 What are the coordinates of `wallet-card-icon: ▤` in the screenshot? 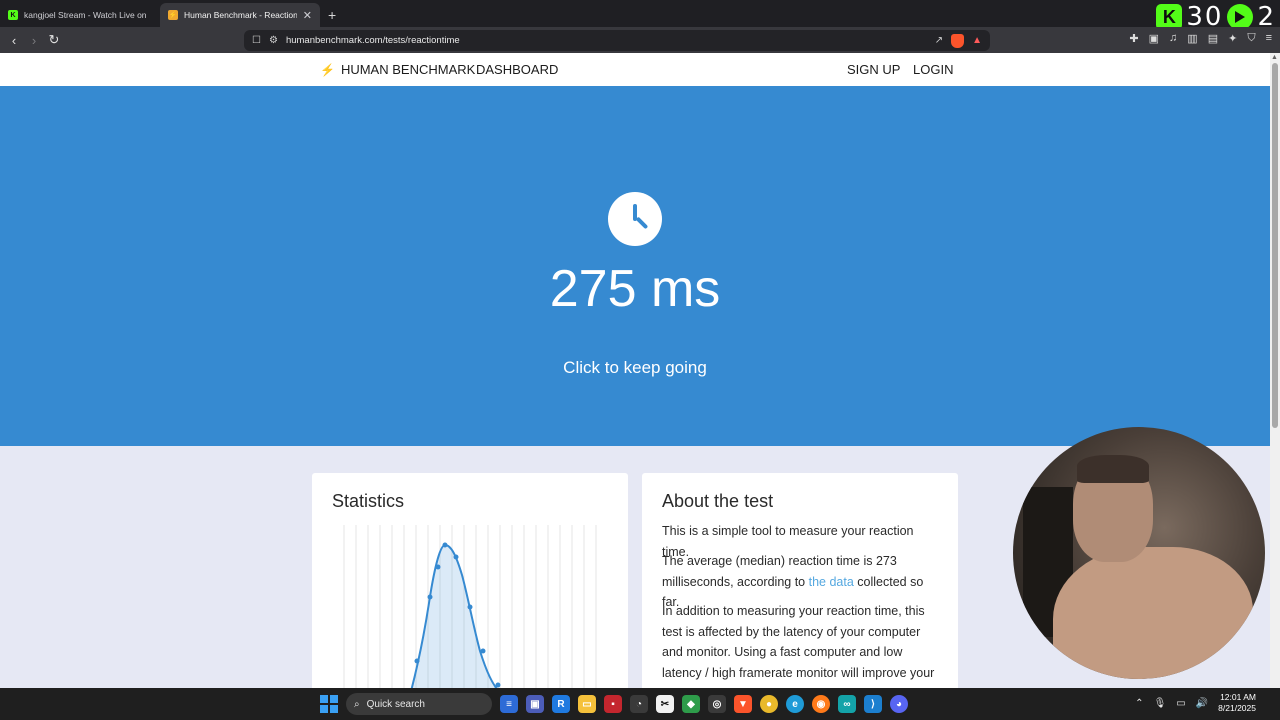 It's located at (1213, 38).